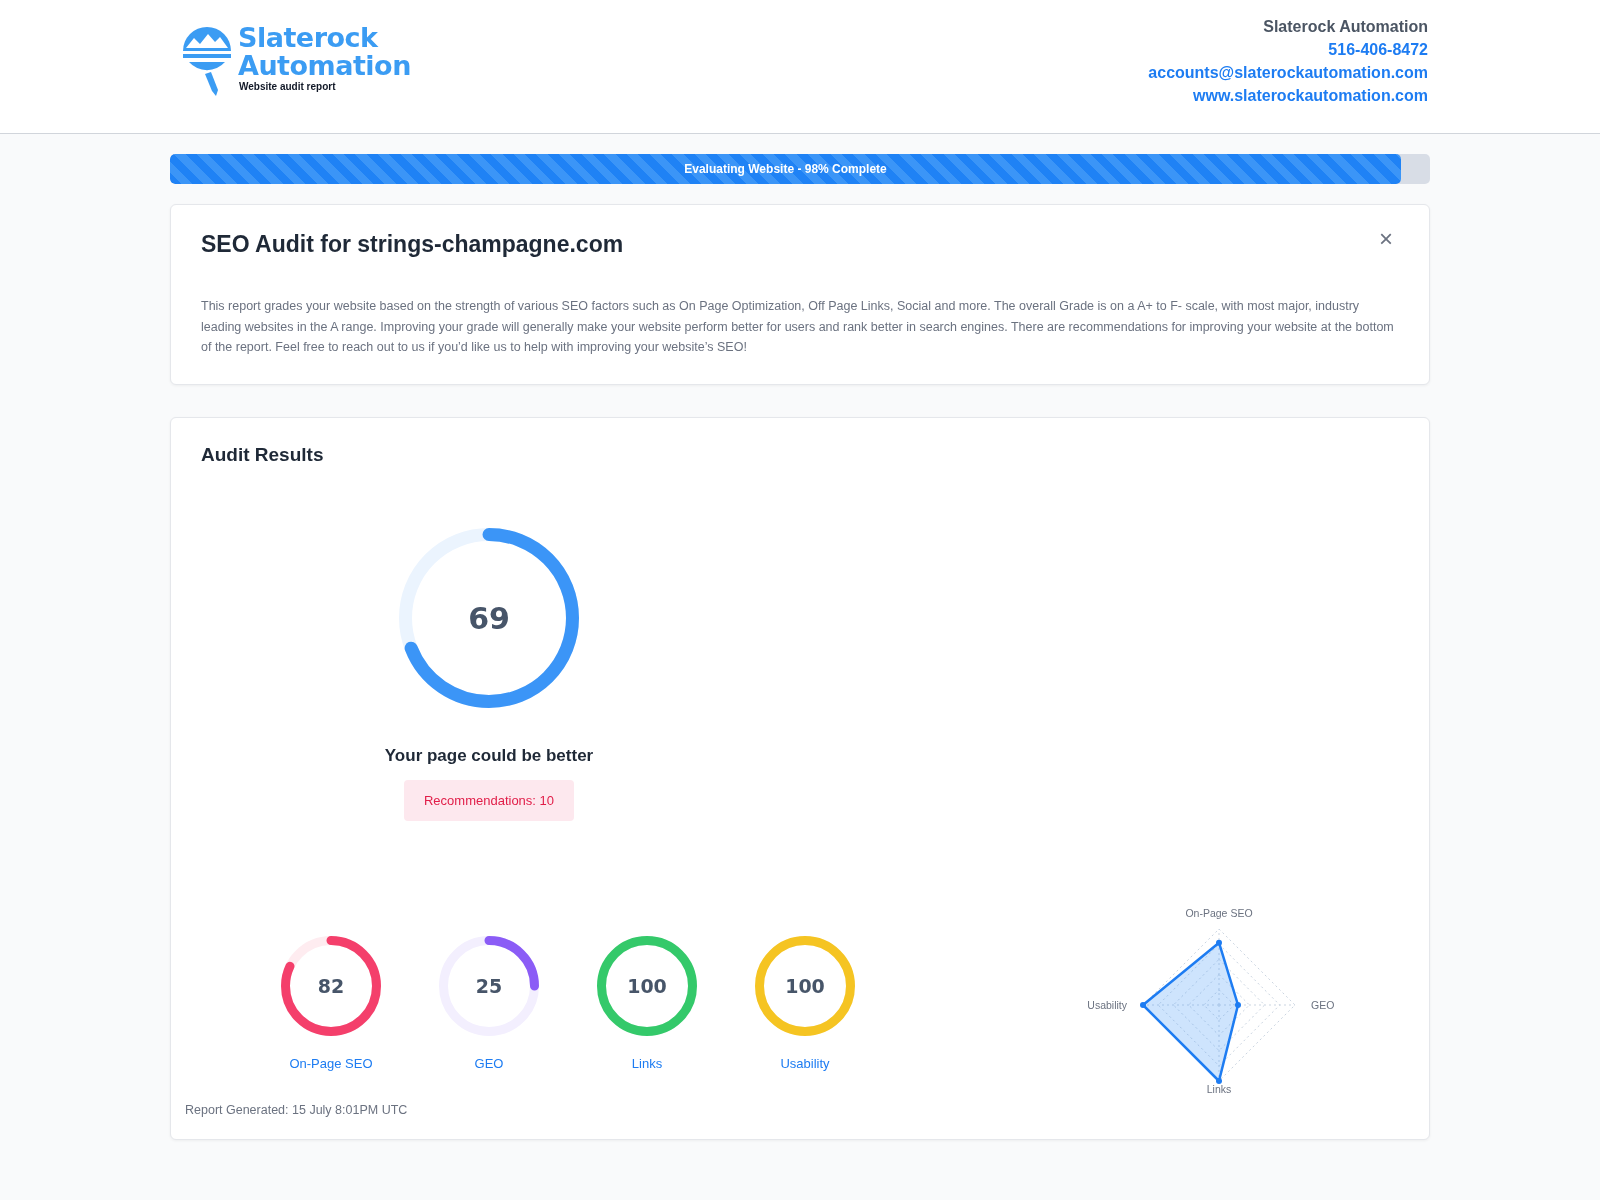  Describe the element at coordinates (331, 1063) in the screenshot. I see `category-link: On-Page SEO` at that location.